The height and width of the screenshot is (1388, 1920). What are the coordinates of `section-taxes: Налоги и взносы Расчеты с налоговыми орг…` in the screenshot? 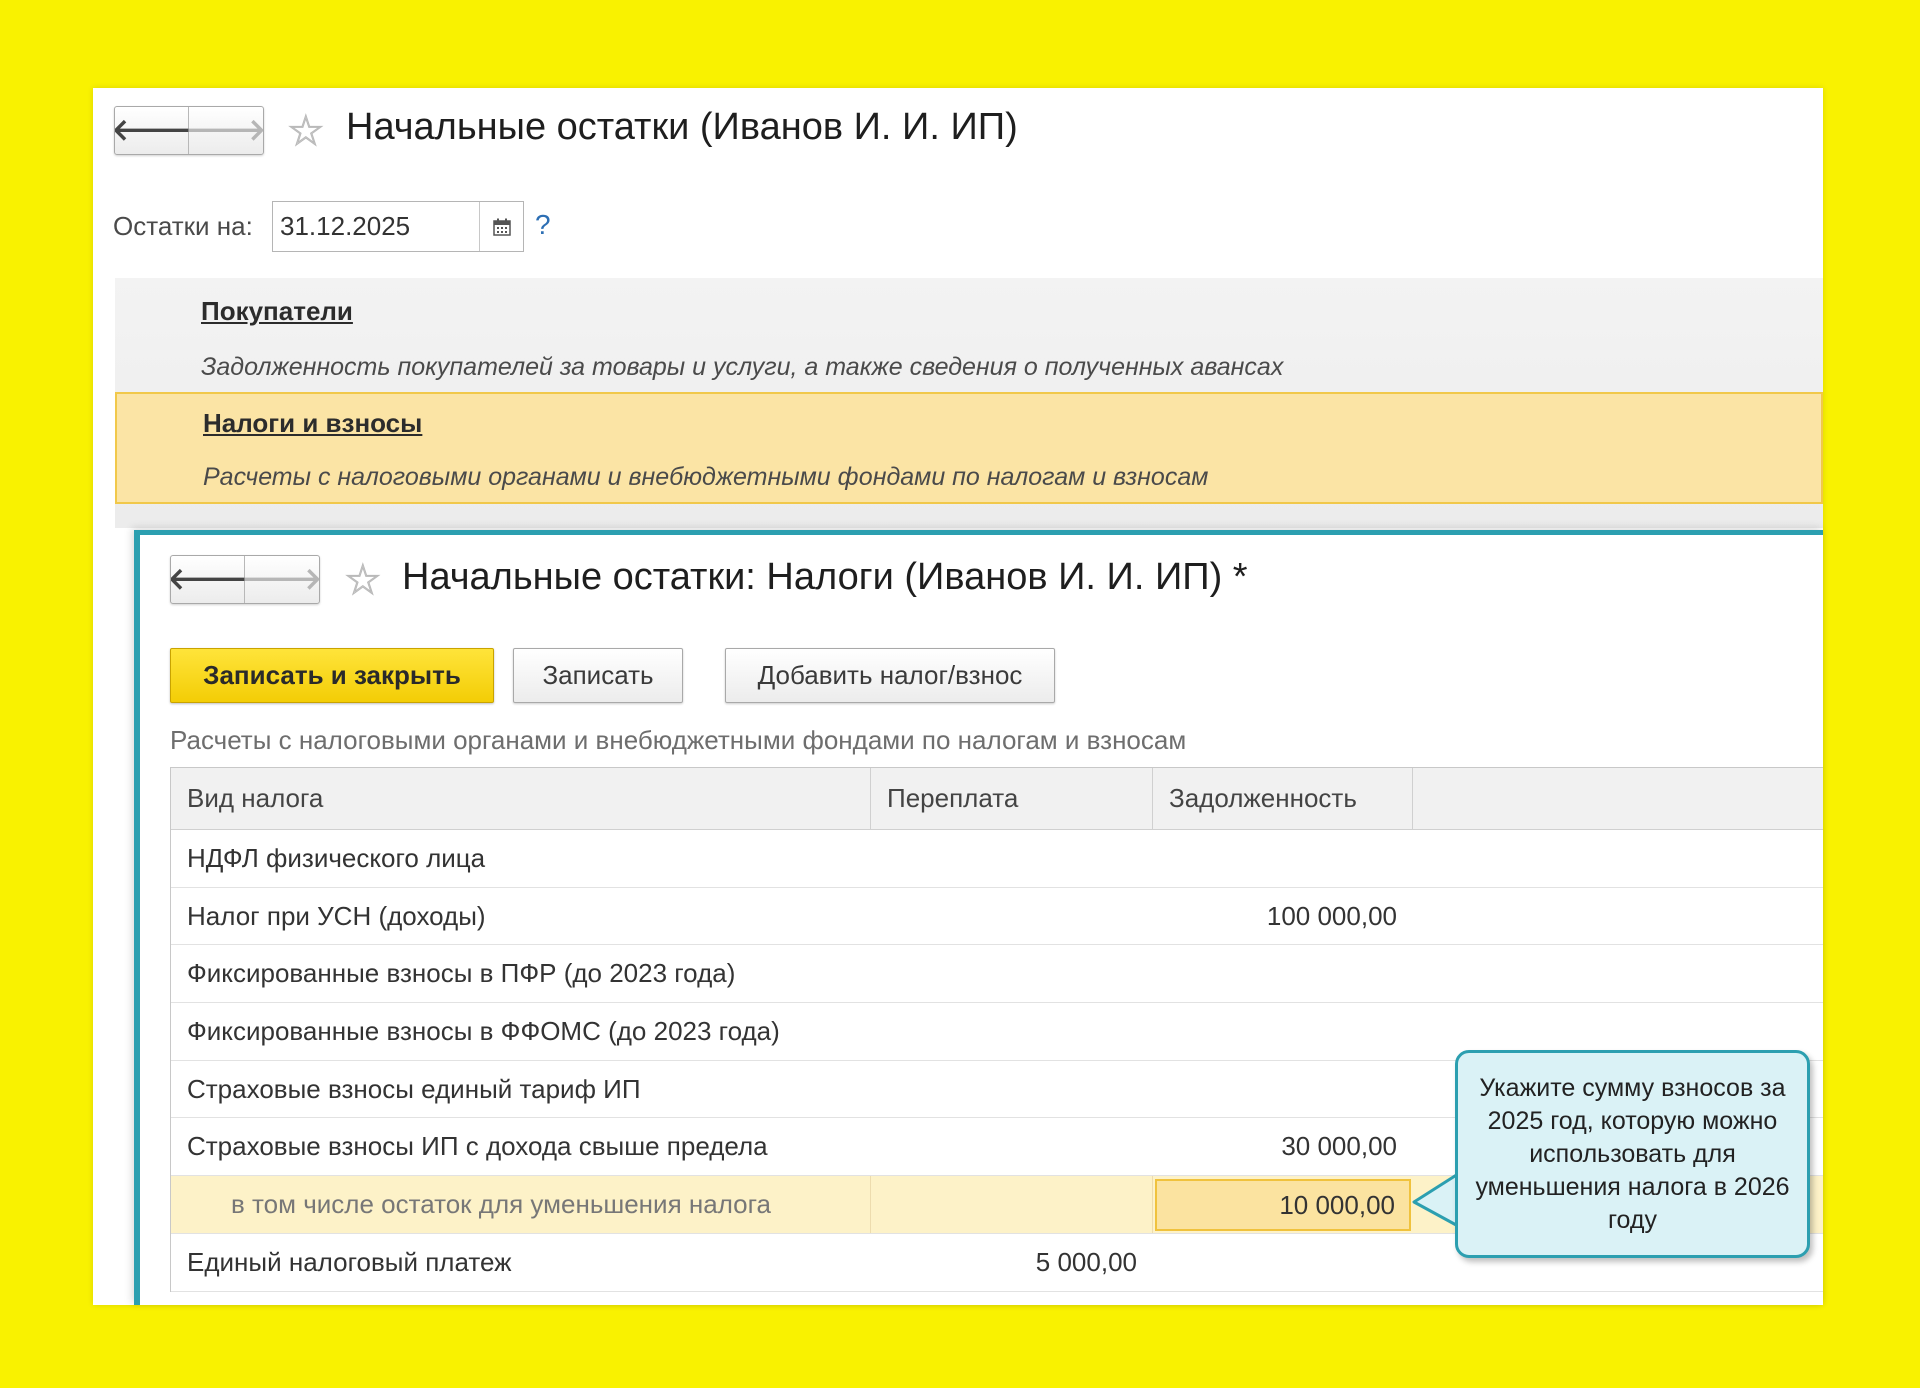 It's located at (969, 448).